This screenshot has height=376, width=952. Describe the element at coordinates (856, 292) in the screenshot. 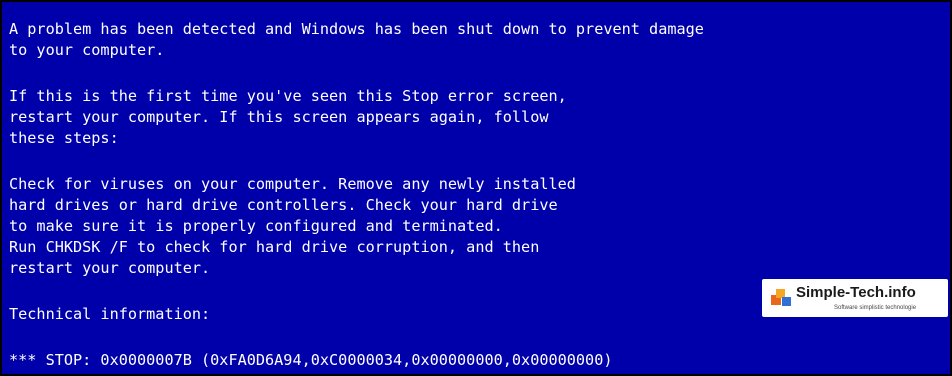

I see `watermark-title: Simple-Tech.info` at that location.